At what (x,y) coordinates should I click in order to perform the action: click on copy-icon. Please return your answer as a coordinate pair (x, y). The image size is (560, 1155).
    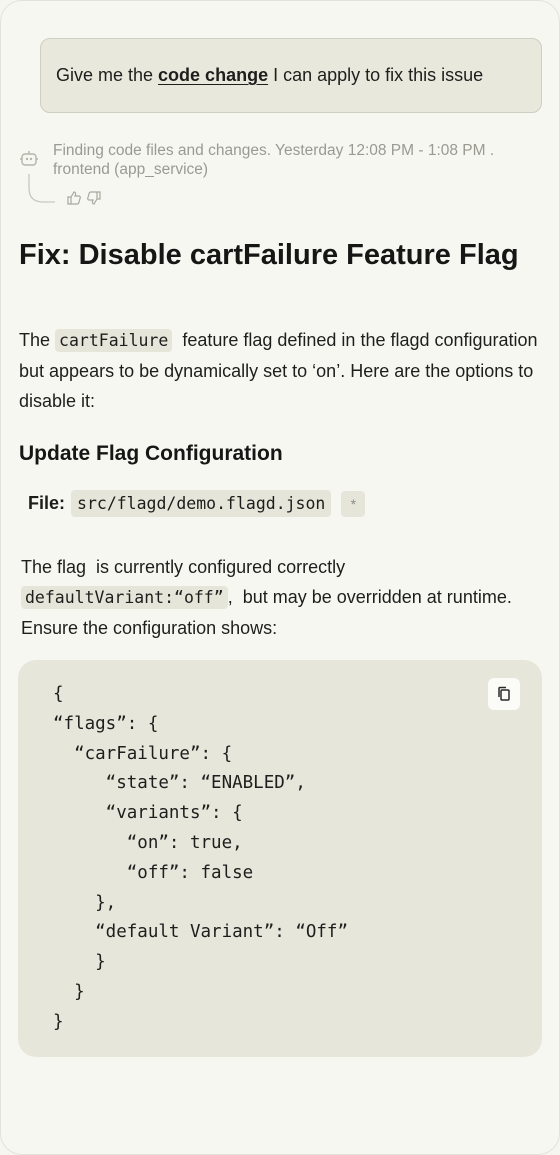
    Looking at the image, I should click on (504, 693).